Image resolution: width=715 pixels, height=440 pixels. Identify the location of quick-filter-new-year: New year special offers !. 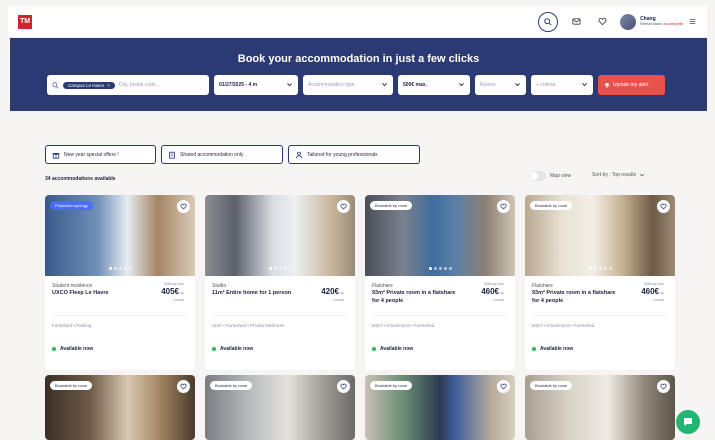
(100, 154).